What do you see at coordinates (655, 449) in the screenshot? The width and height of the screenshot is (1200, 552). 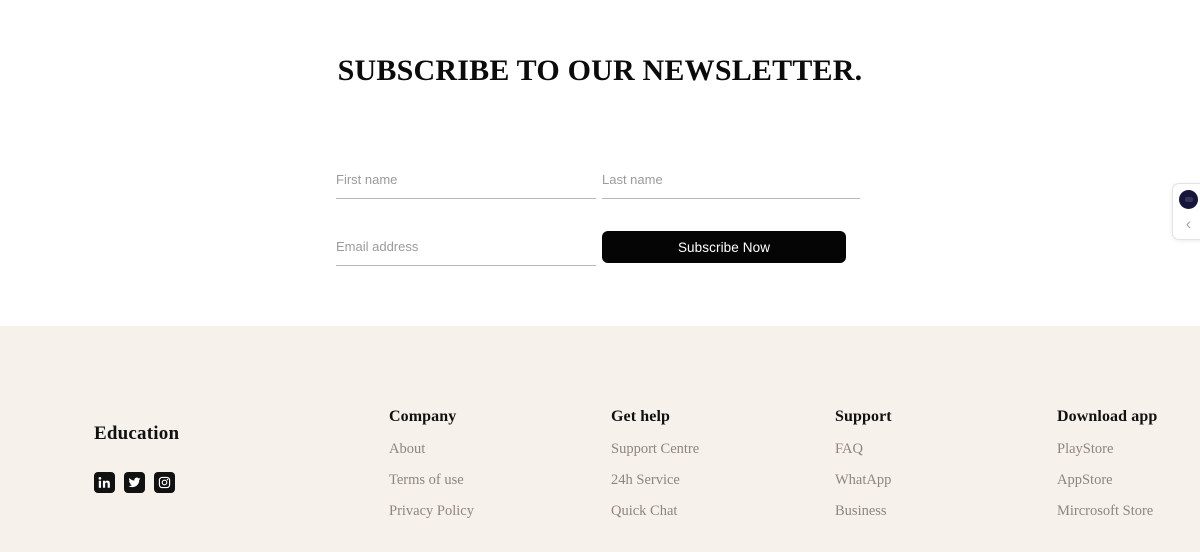 I see `footer-link-support-centre: Support Centre` at bounding box center [655, 449].